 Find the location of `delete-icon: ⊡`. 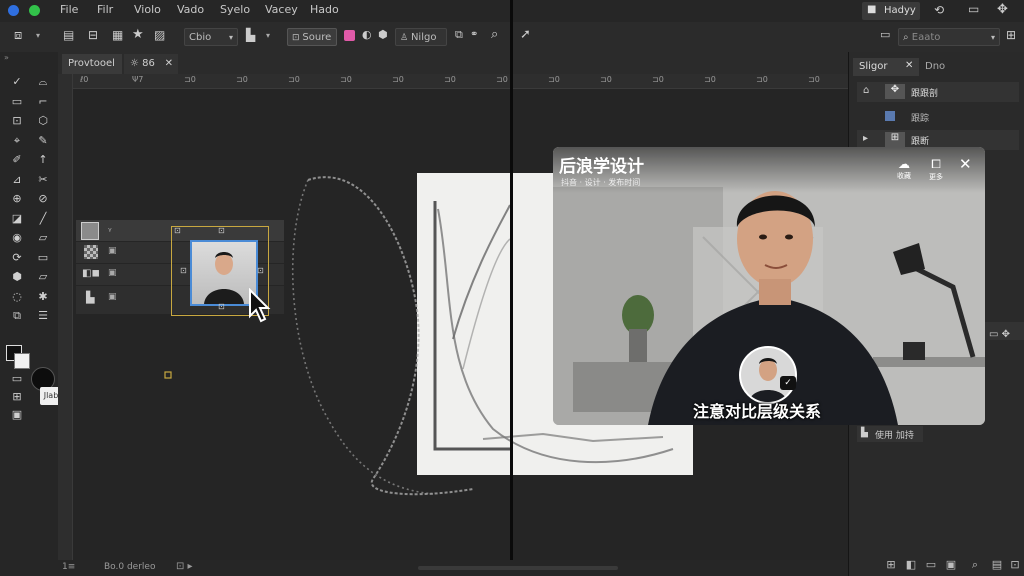

delete-icon: ⊡ is located at coordinates (1015, 565).